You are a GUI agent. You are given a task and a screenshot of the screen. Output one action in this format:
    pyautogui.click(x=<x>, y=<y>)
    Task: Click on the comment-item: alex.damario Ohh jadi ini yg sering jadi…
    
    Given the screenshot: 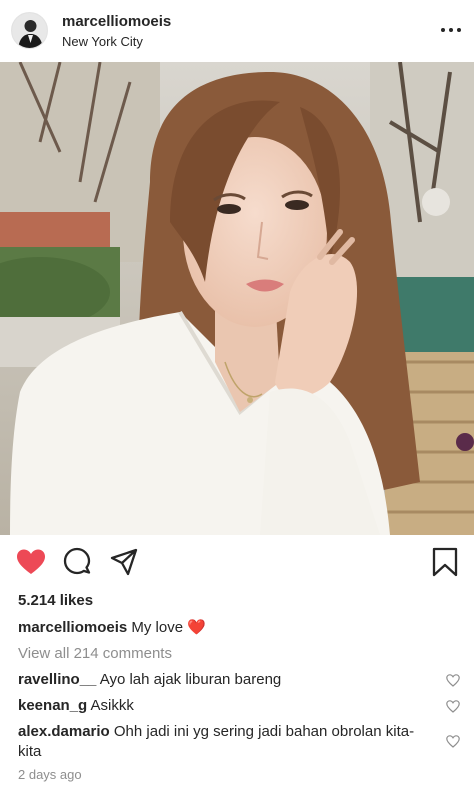 What is the action you would take?
    pyautogui.click(x=223, y=742)
    